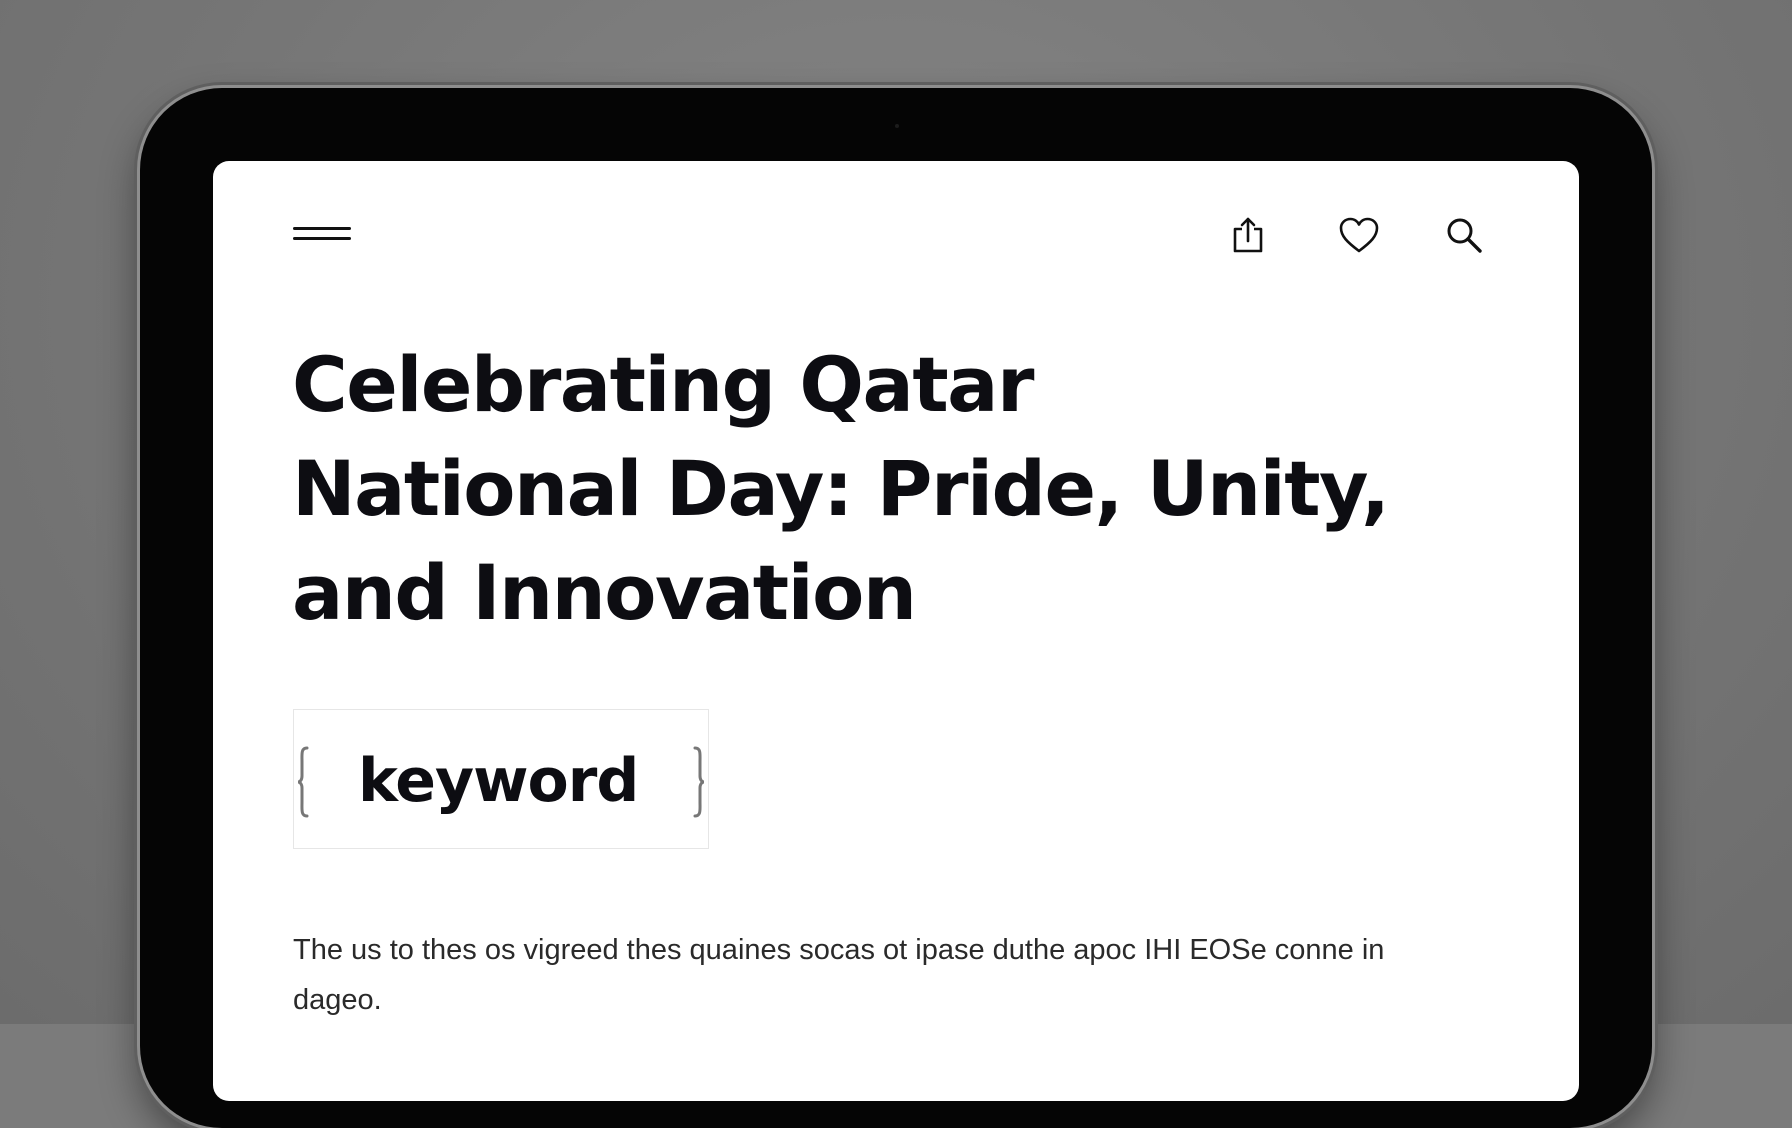 The height and width of the screenshot is (1128, 1792). I want to click on search-icon, so click(1464, 235).